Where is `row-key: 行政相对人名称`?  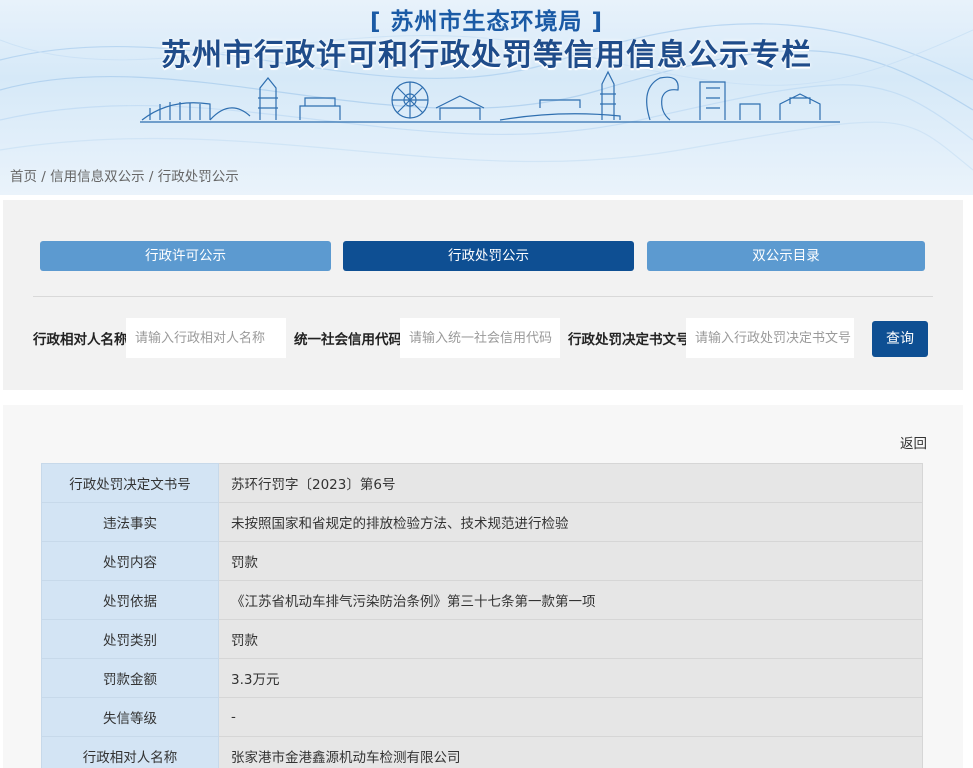 row-key: 行政相对人名称 is located at coordinates (130, 752).